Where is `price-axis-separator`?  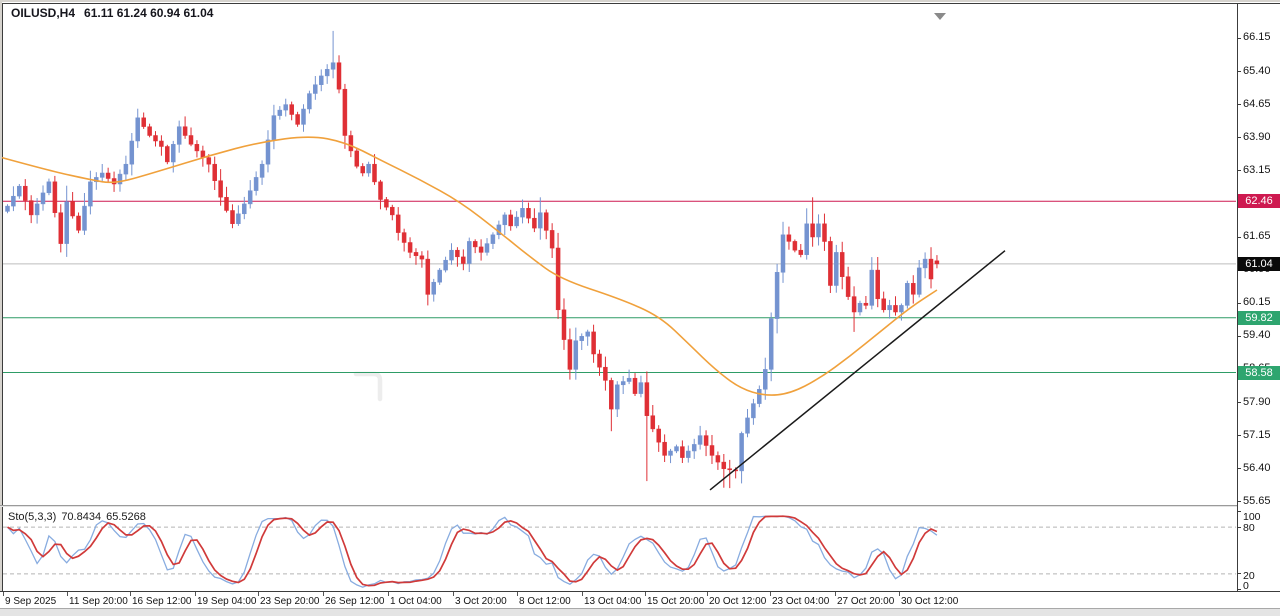
price-axis-separator is located at coordinates (1237, 298).